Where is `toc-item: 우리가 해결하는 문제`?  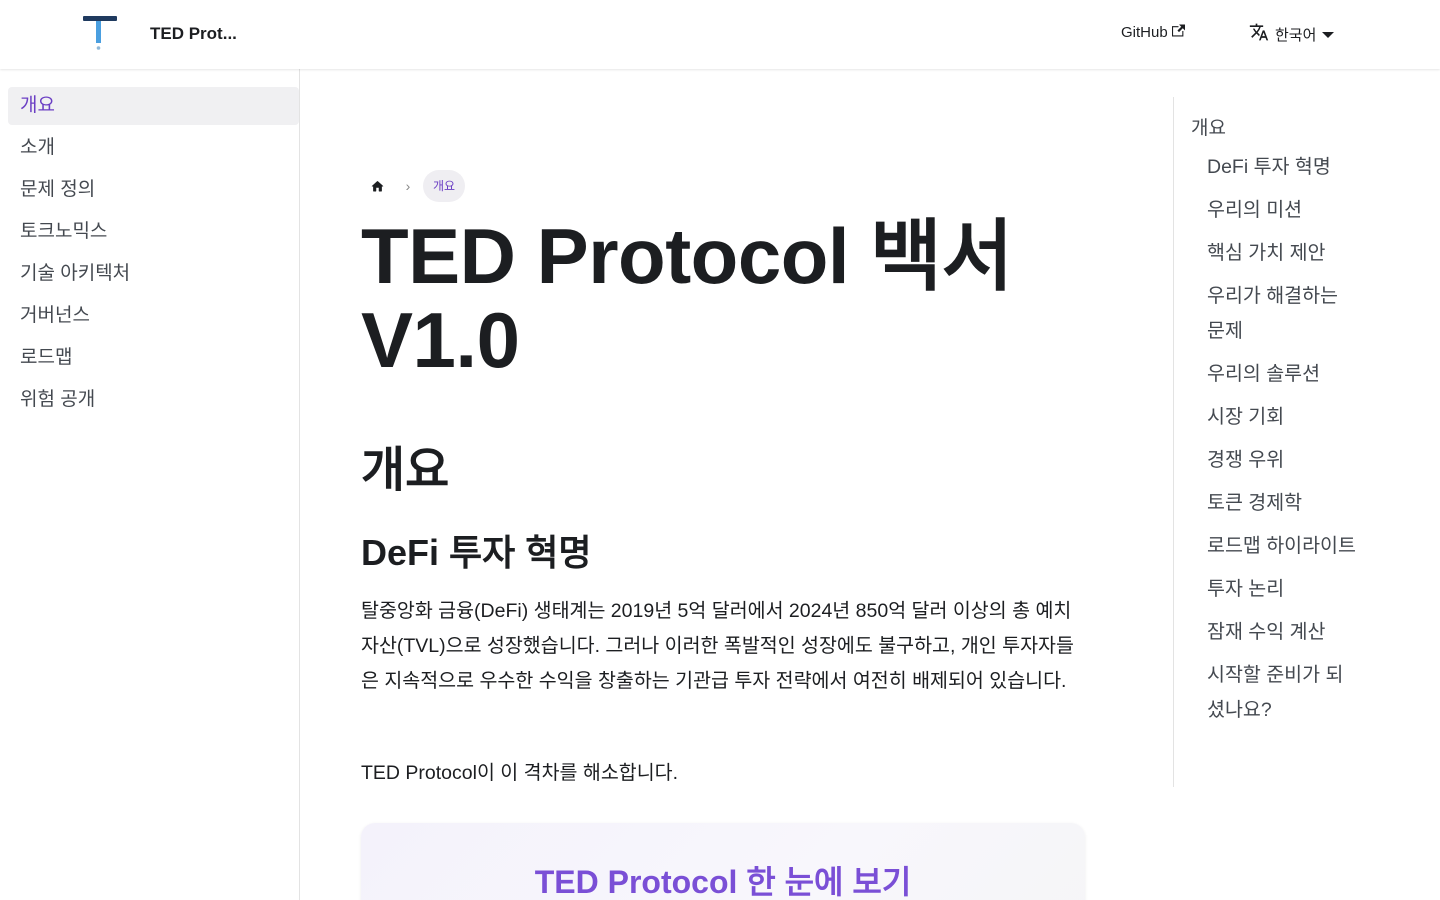 toc-item: 우리가 해결하는 문제 is located at coordinates (1283, 314).